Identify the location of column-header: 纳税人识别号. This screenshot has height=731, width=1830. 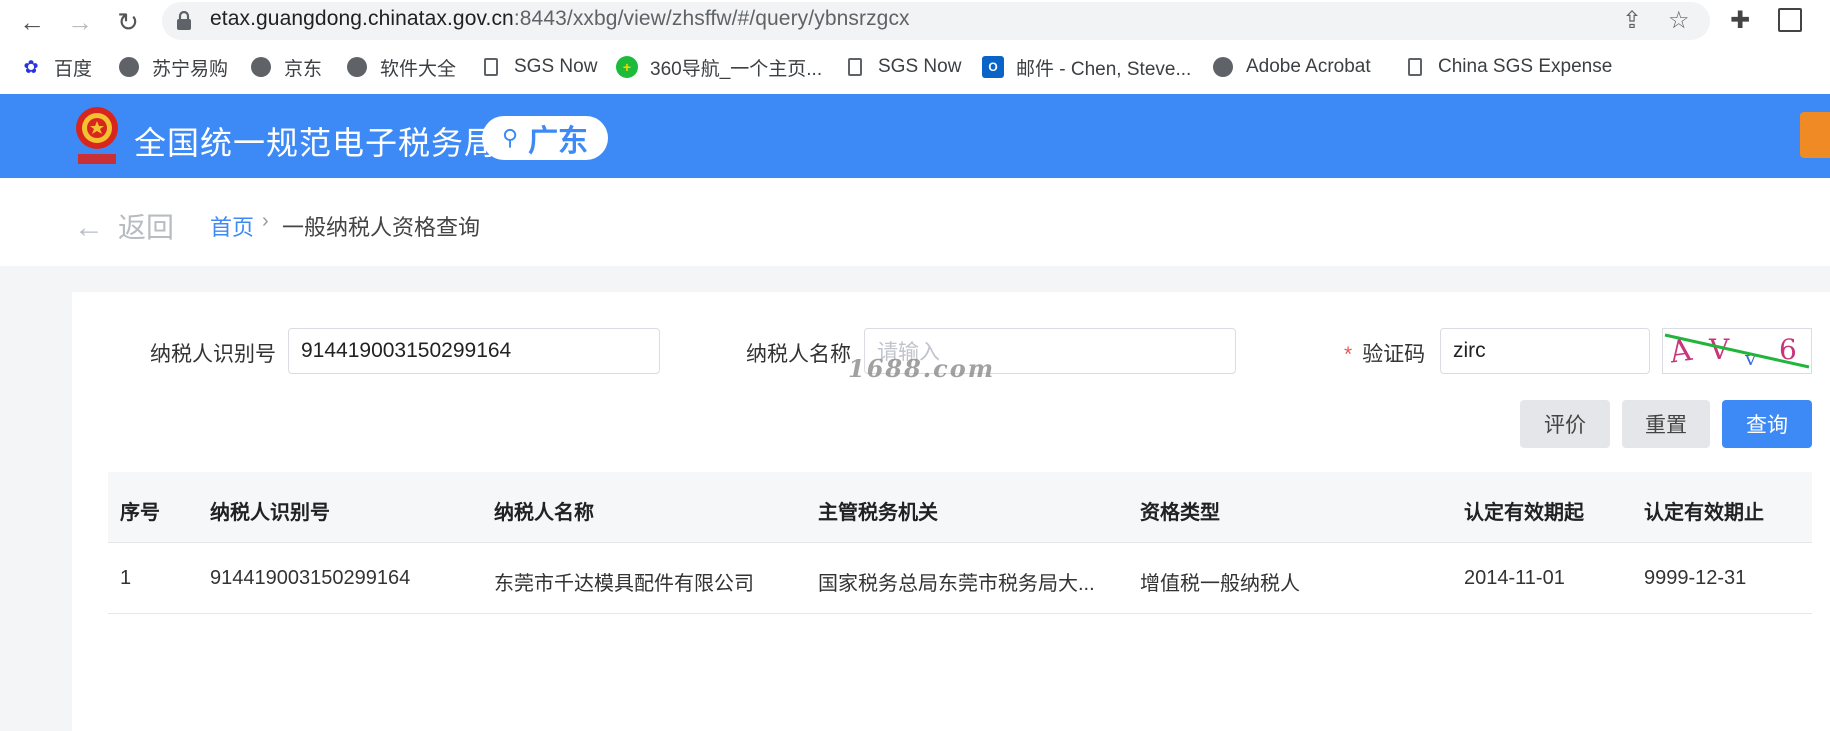
(270, 513).